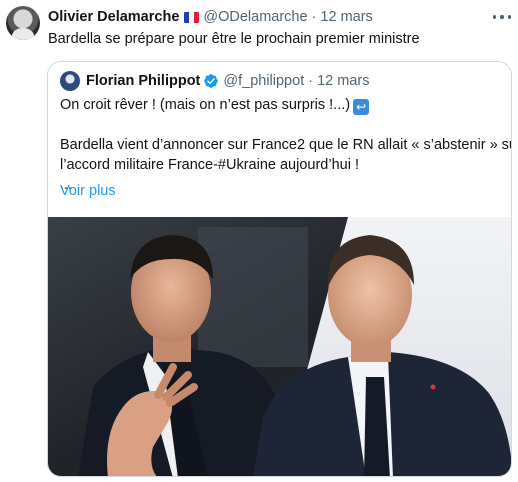 The width and height of the screenshot is (518, 482). What do you see at coordinates (113, 17) in the screenshot?
I see `author-name: Olivier Delamarche` at bounding box center [113, 17].